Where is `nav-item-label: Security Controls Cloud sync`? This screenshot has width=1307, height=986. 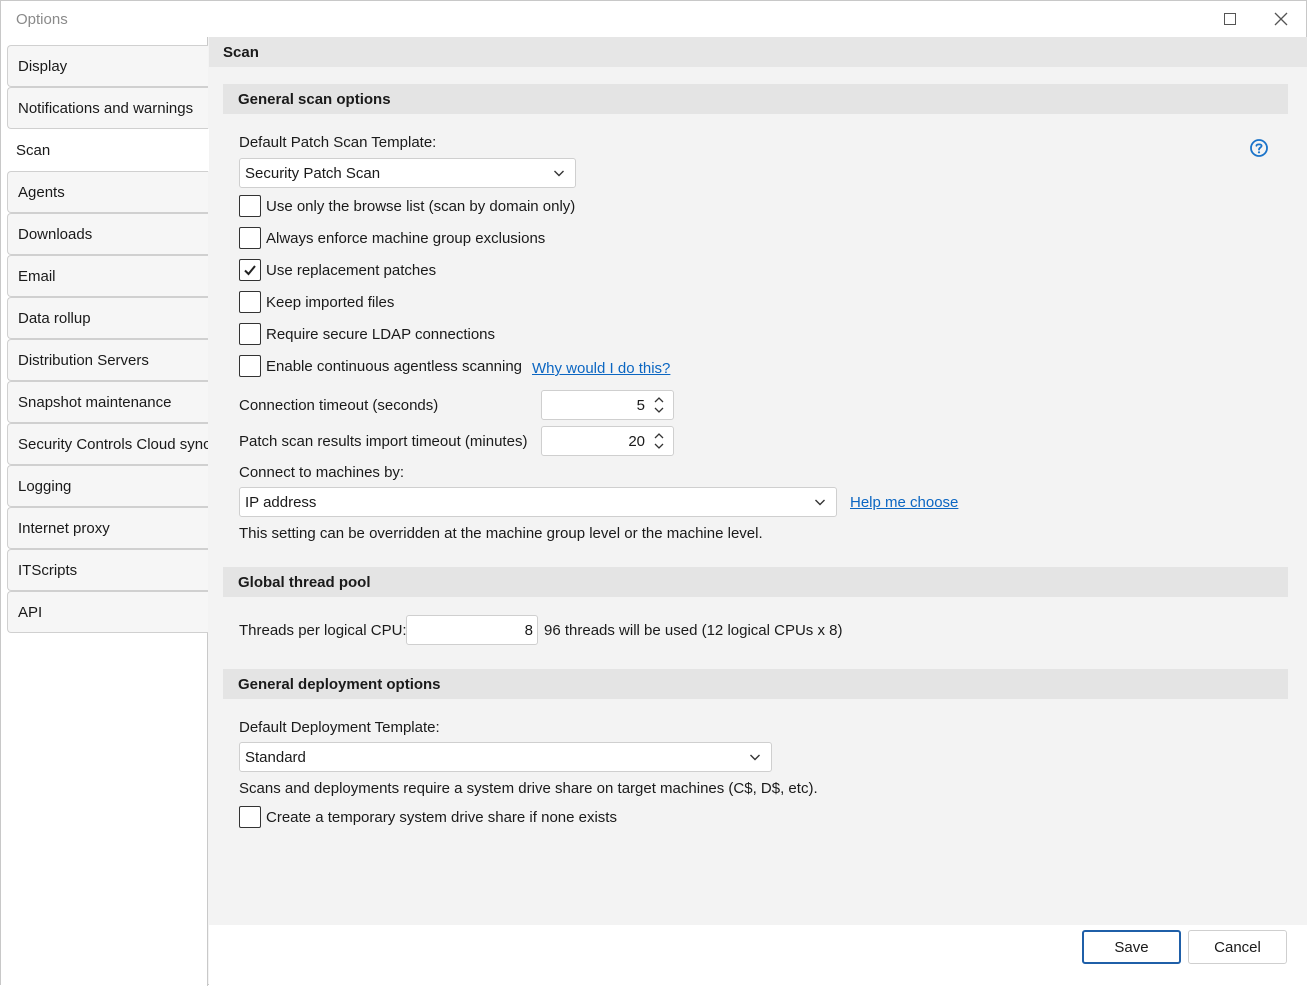 nav-item-label: Security Controls Cloud sync is located at coordinates (113, 444).